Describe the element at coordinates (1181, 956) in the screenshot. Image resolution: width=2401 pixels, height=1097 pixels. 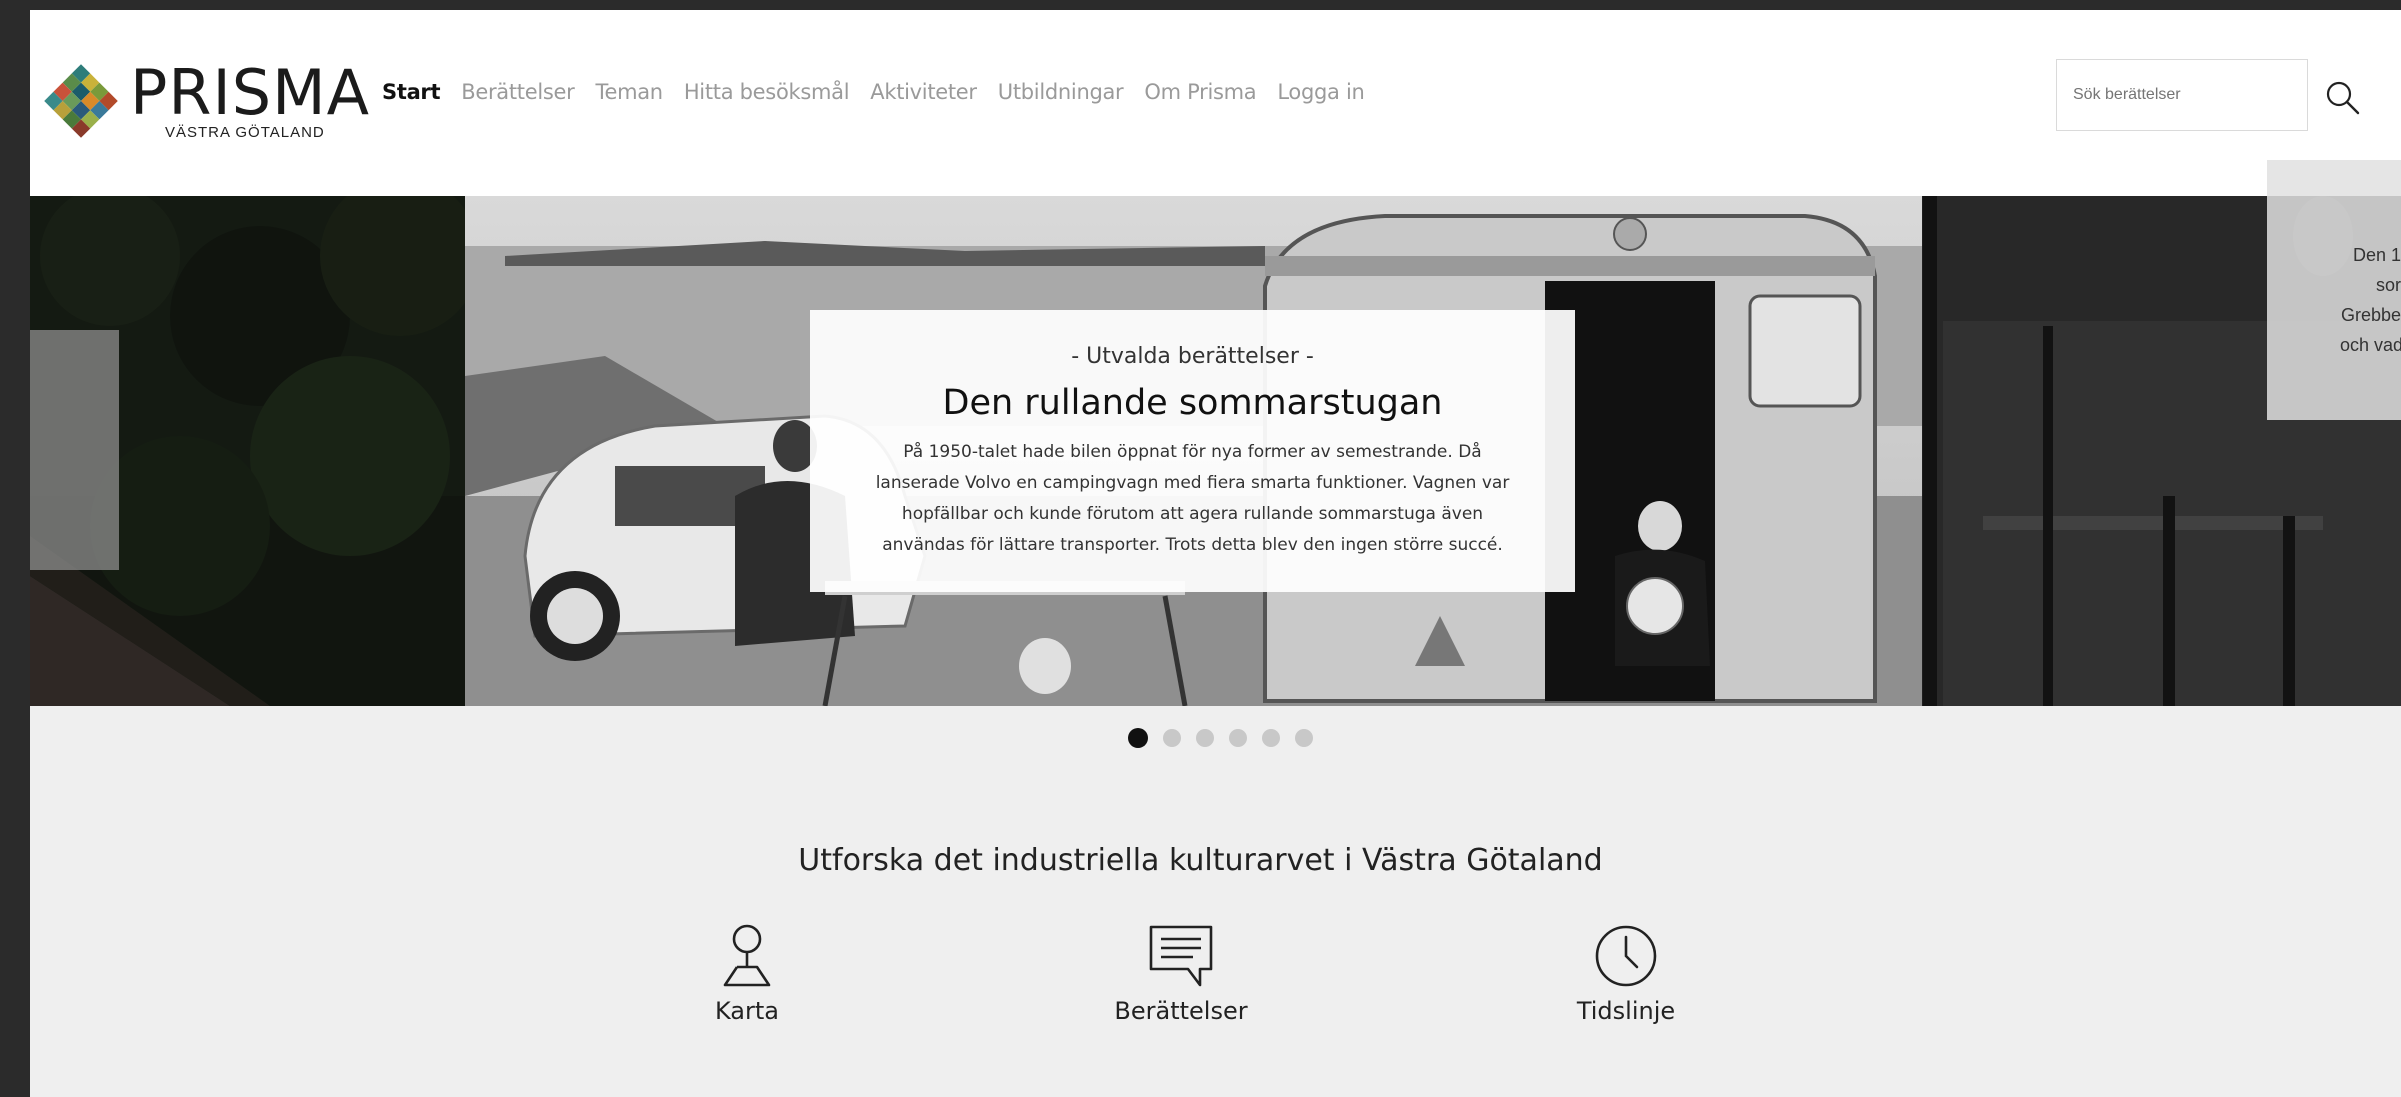
I see `chat-icon` at that location.